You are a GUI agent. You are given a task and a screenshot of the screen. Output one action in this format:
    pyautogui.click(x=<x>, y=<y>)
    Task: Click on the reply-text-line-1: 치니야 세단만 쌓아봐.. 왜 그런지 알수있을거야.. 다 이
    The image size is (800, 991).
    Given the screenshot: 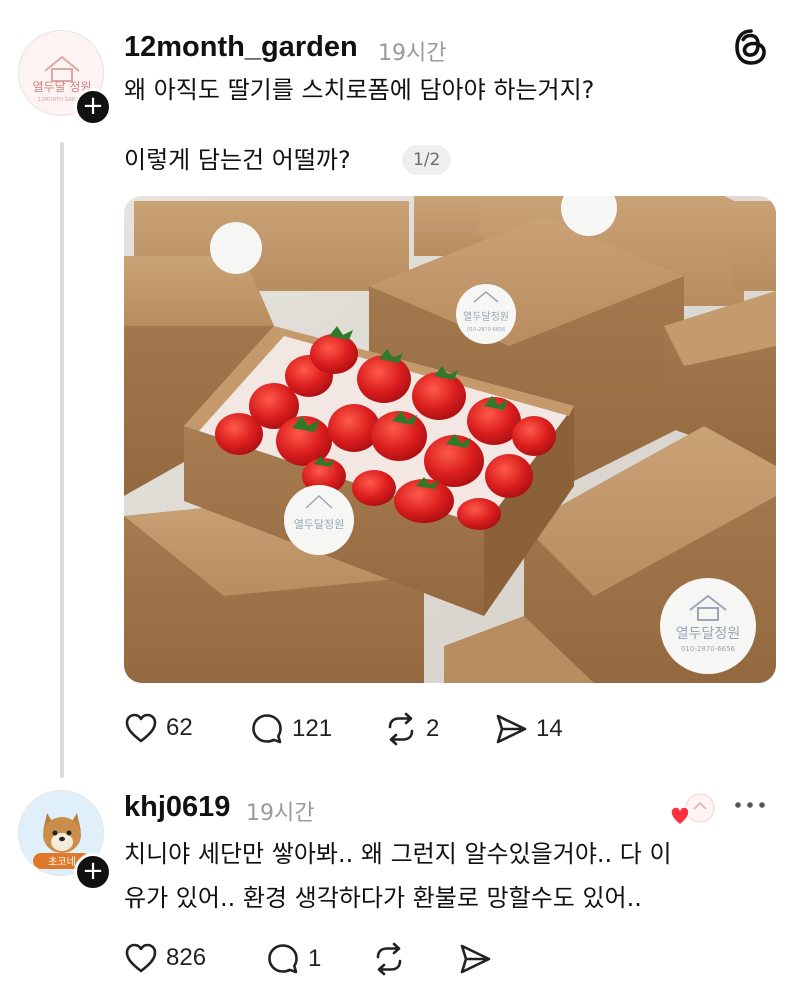 What is the action you would take?
    pyautogui.click(x=398, y=854)
    